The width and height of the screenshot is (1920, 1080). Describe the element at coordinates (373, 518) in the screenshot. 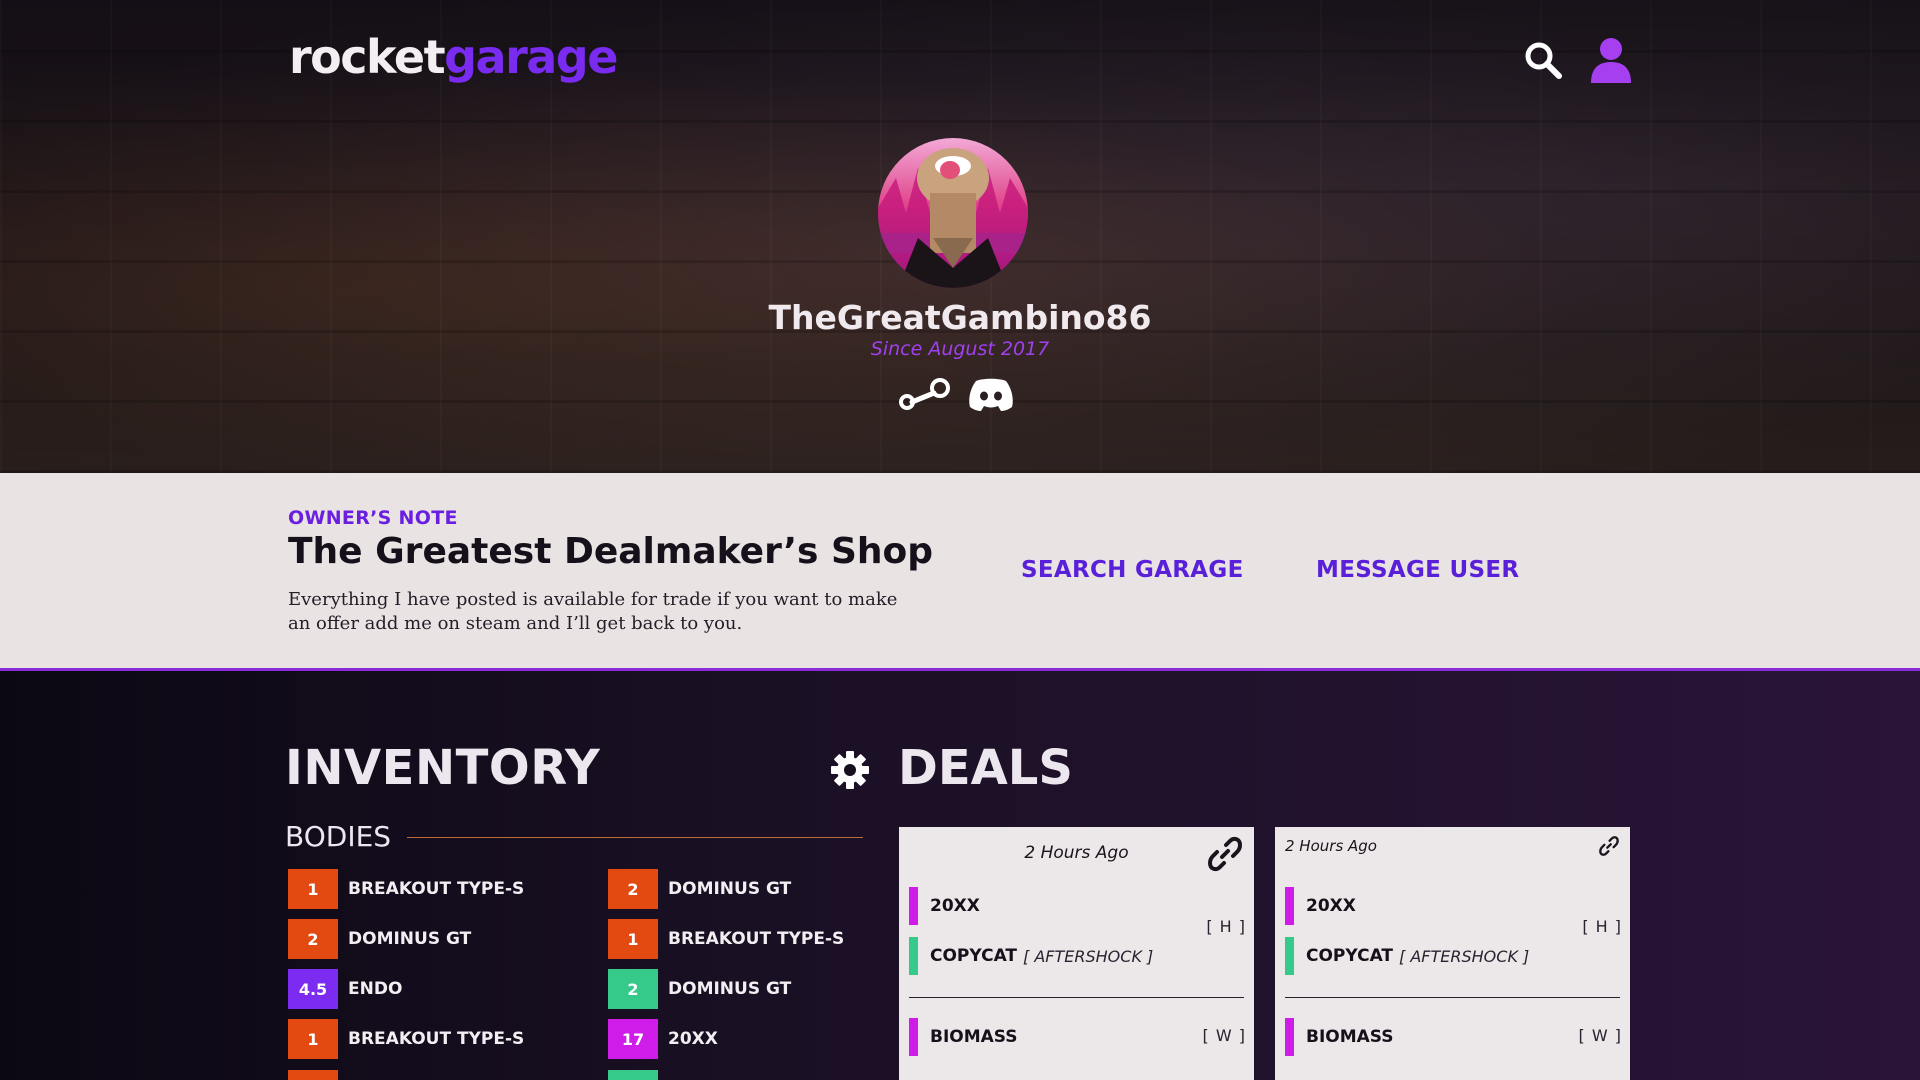

I see `owner-note-label: OWNER’S NOTE` at that location.